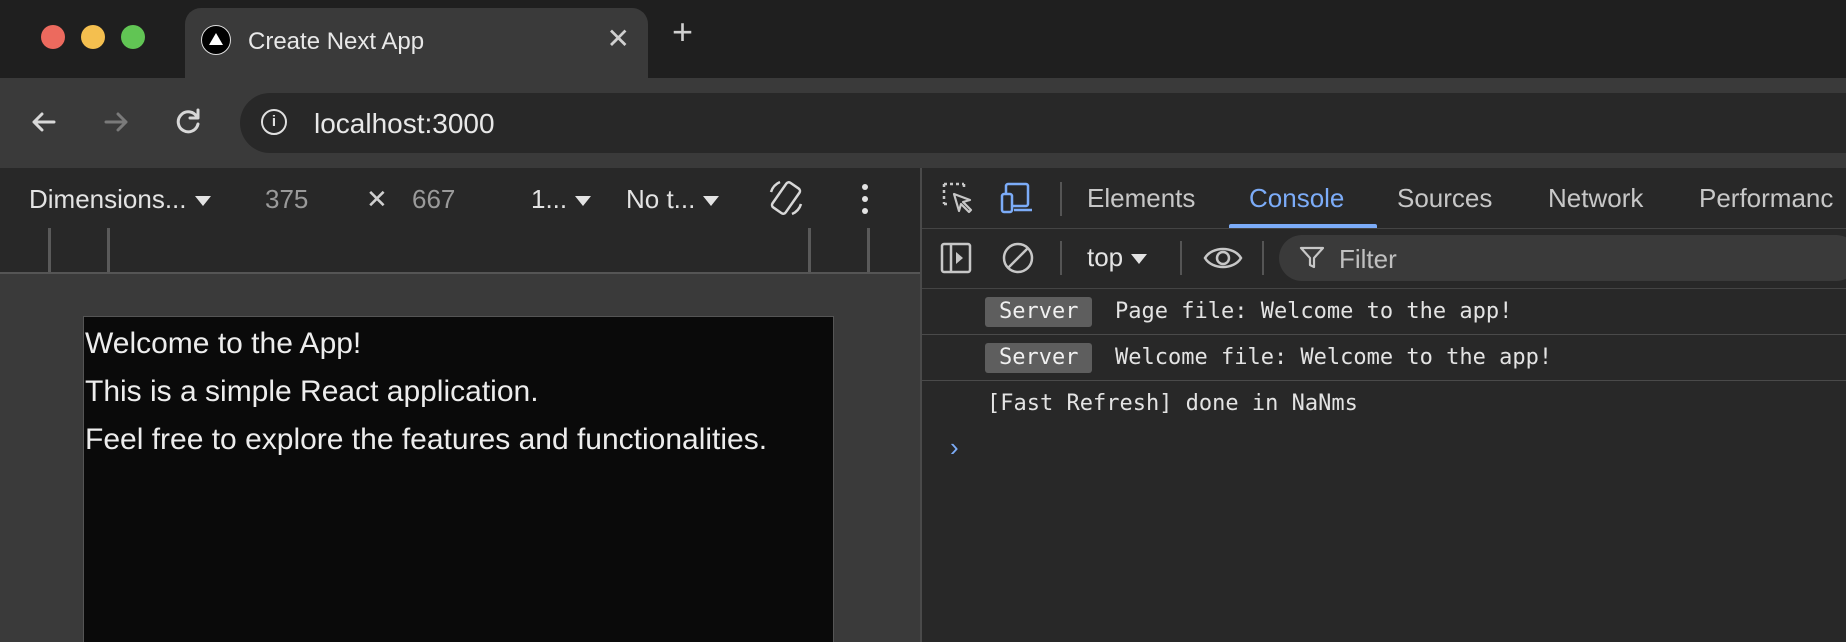 The image size is (1846, 642). I want to click on maximize-window-button, so click(133, 37).